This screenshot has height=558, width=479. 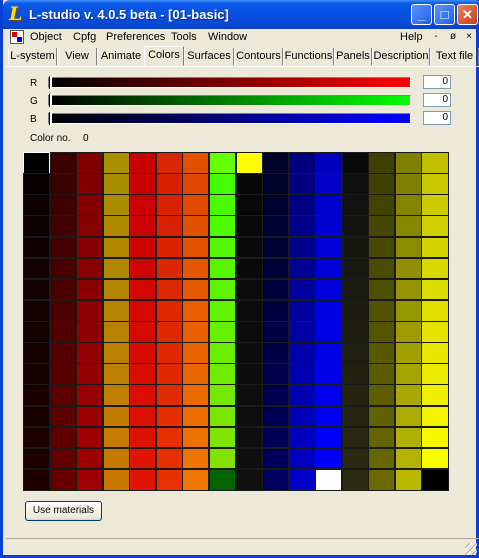 What do you see at coordinates (308, 56) in the screenshot?
I see `tab-functions: Functions` at bounding box center [308, 56].